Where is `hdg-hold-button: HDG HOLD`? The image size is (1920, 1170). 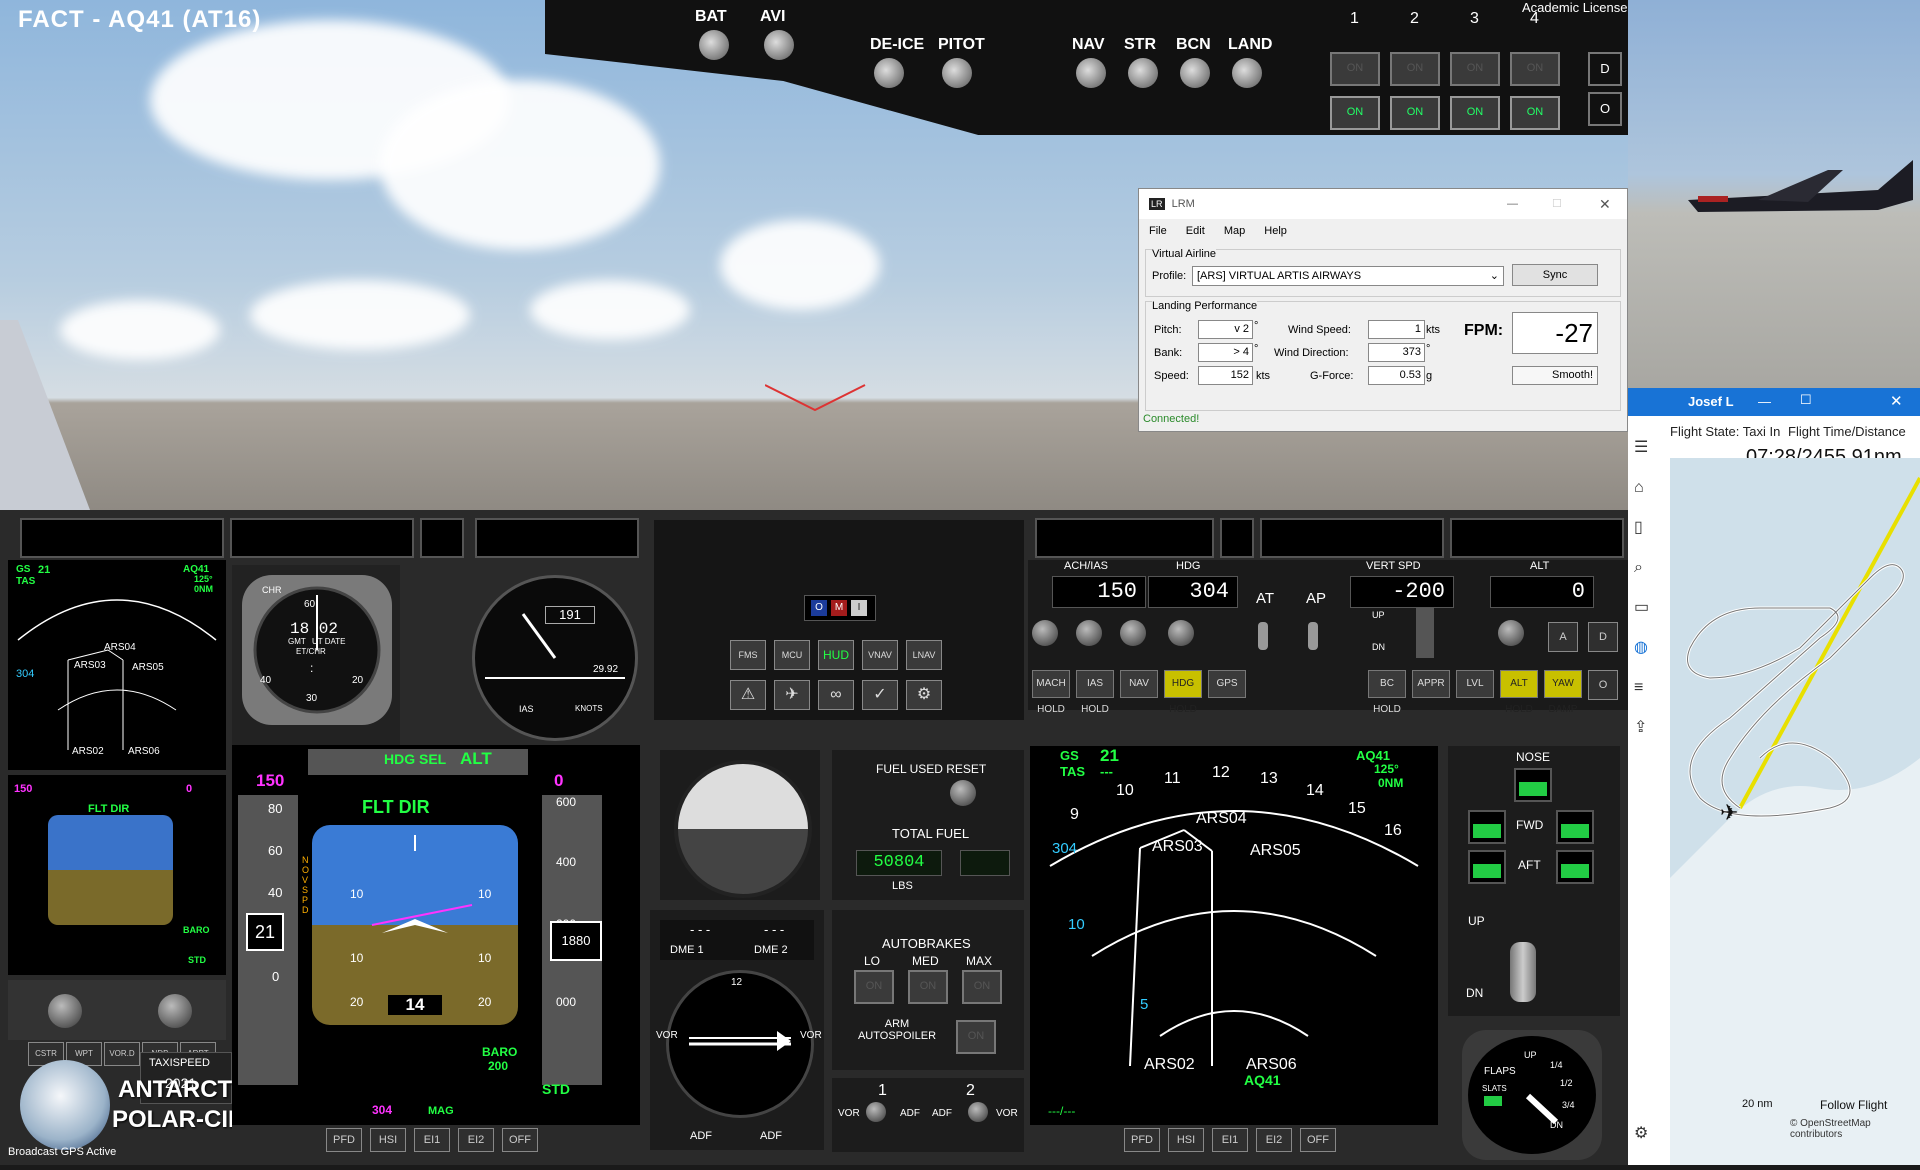
hdg-hold-button: HDG HOLD is located at coordinates (1183, 692).